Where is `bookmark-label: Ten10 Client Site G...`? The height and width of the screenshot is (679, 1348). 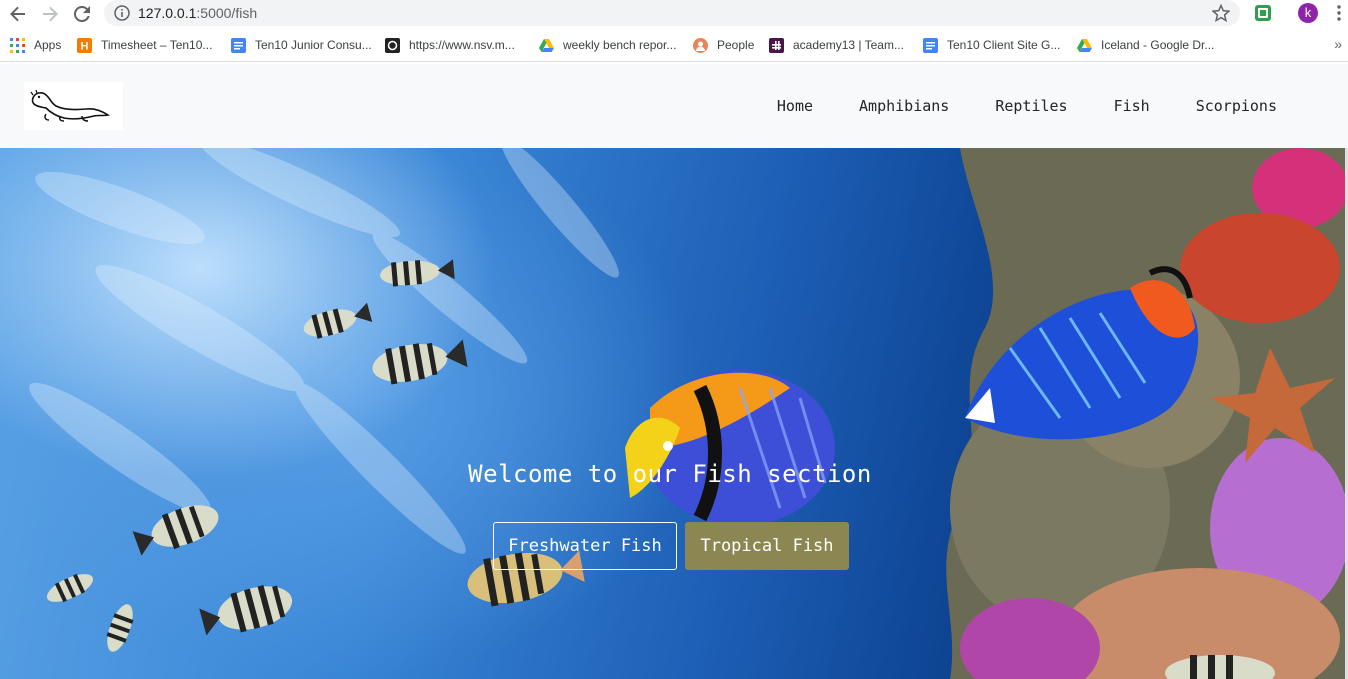
bookmark-label: Ten10 Client Site G... is located at coordinates (1004, 45).